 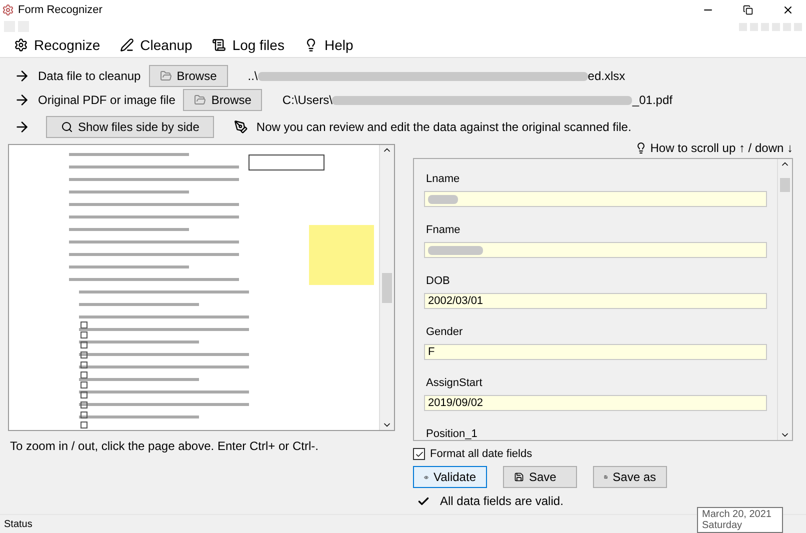 What do you see at coordinates (130, 127) in the screenshot?
I see `show-side-by-side-button: Show files side by side` at bounding box center [130, 127].